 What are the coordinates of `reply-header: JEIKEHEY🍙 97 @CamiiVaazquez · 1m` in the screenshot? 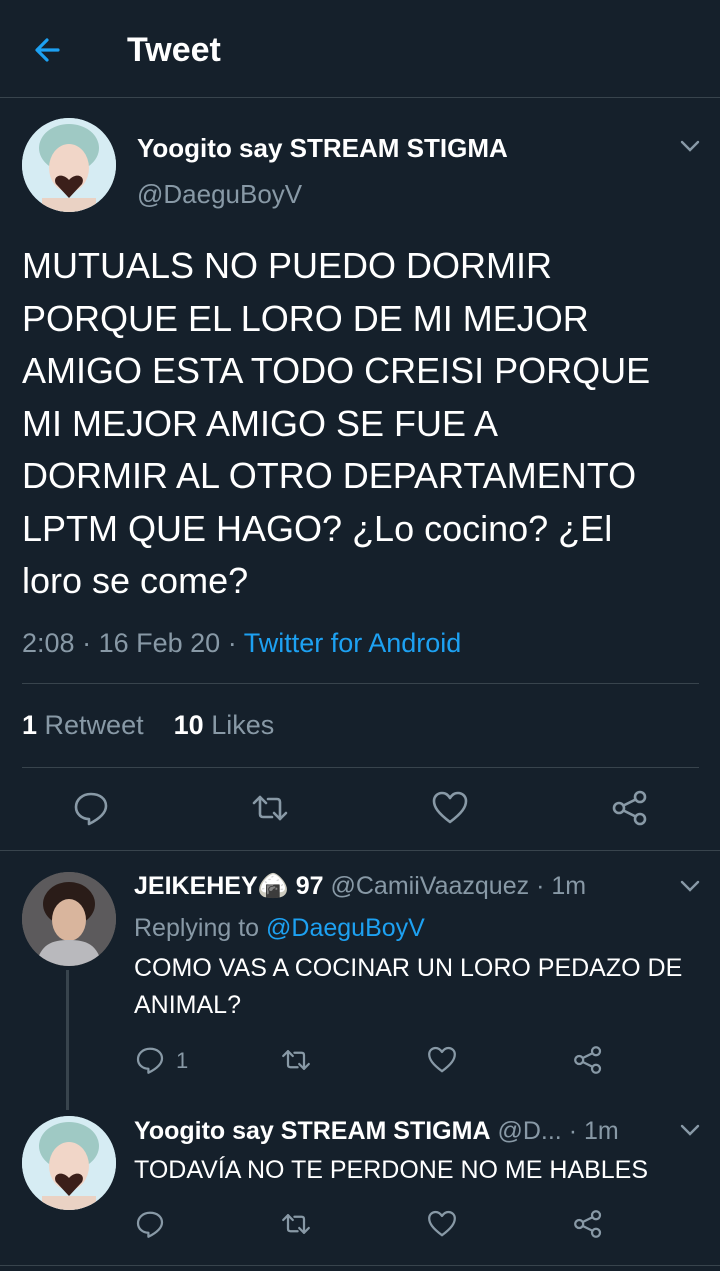 It's located at (360, 886).